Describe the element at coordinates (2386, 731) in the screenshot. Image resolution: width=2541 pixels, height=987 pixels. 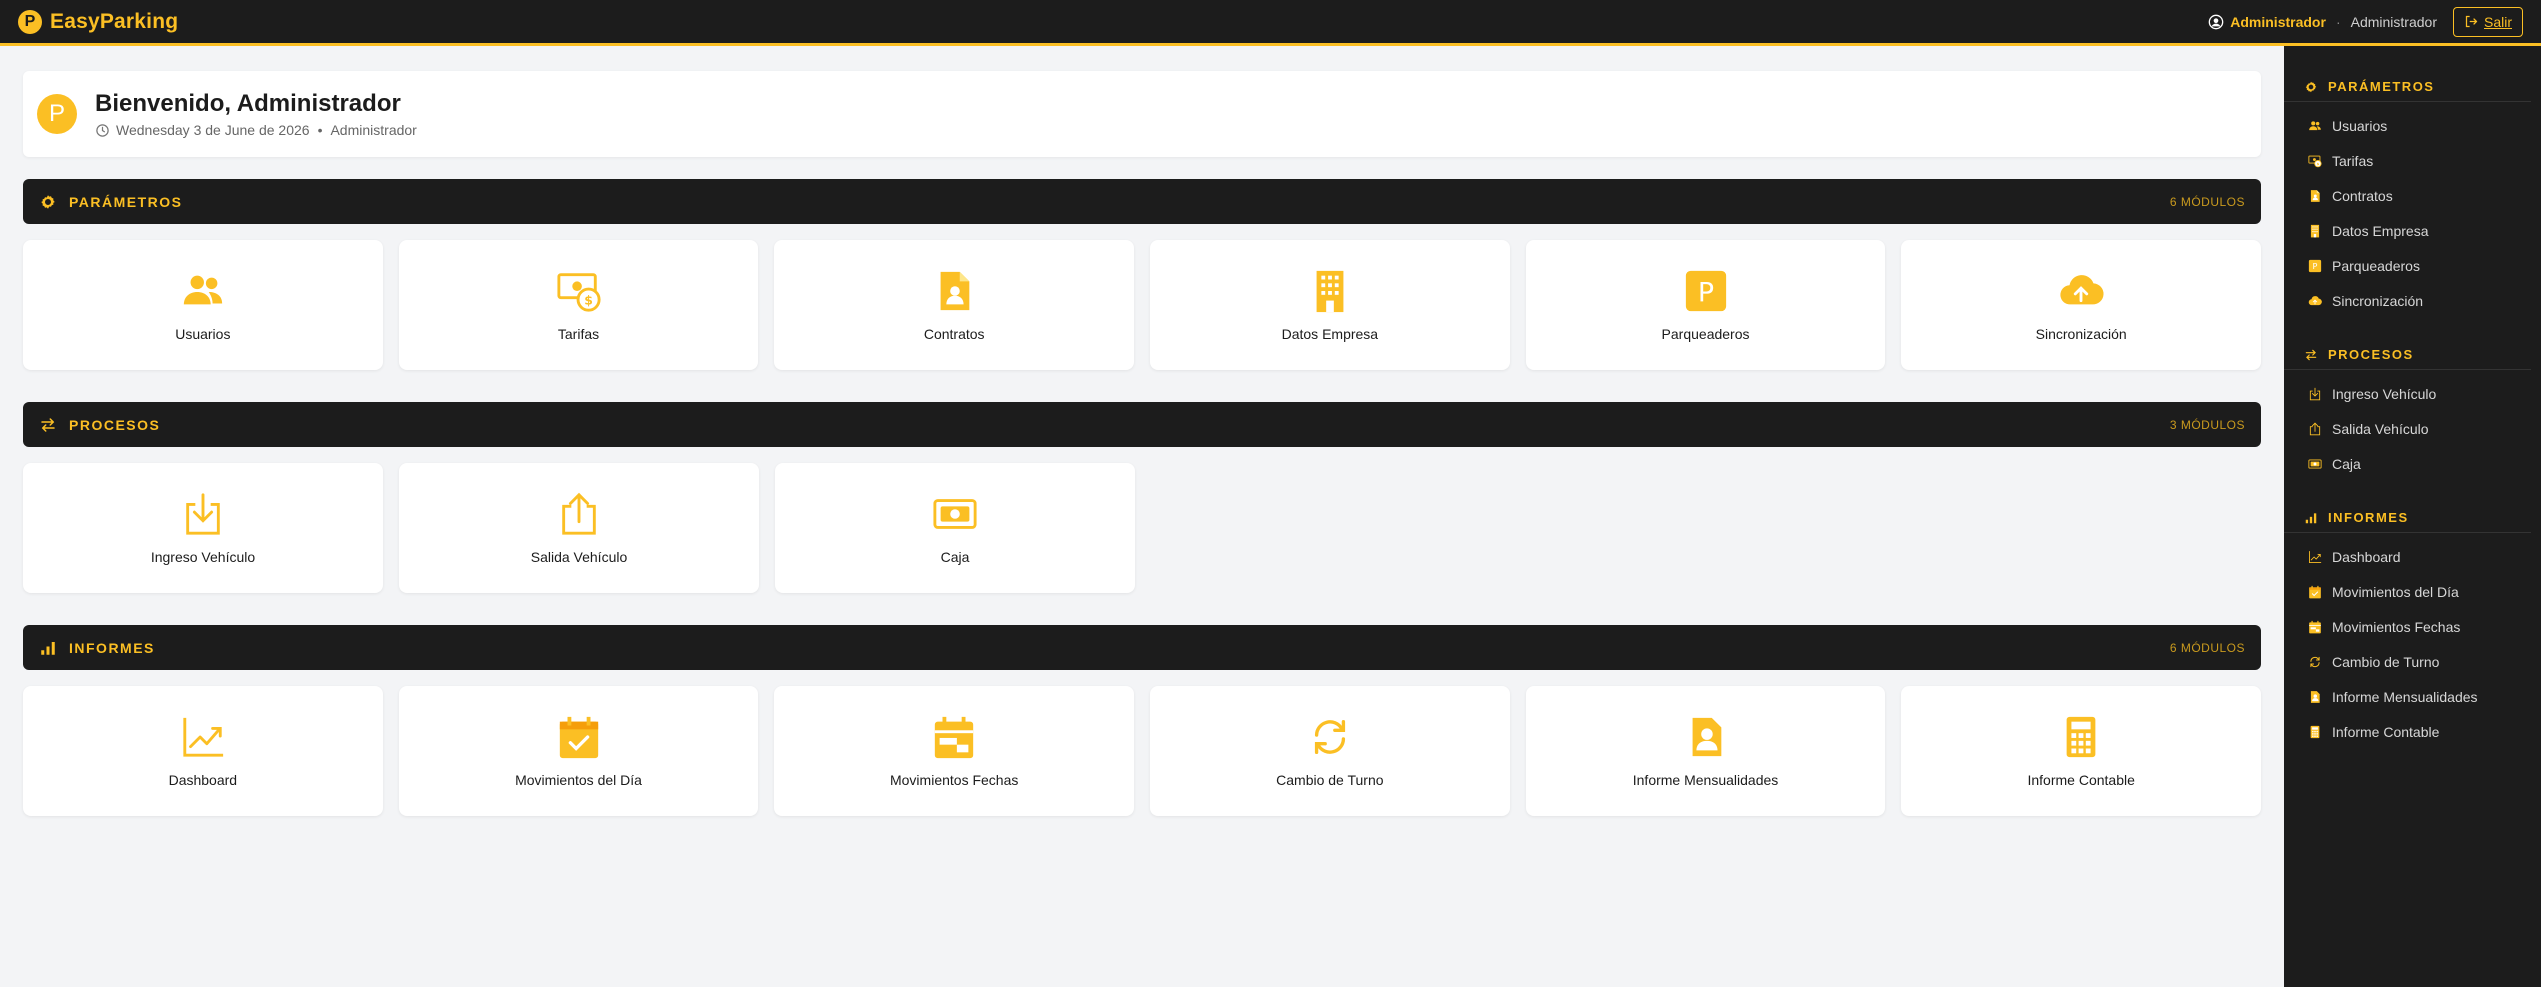
I see `sidebar-item-label: Informe Contable` at that location.